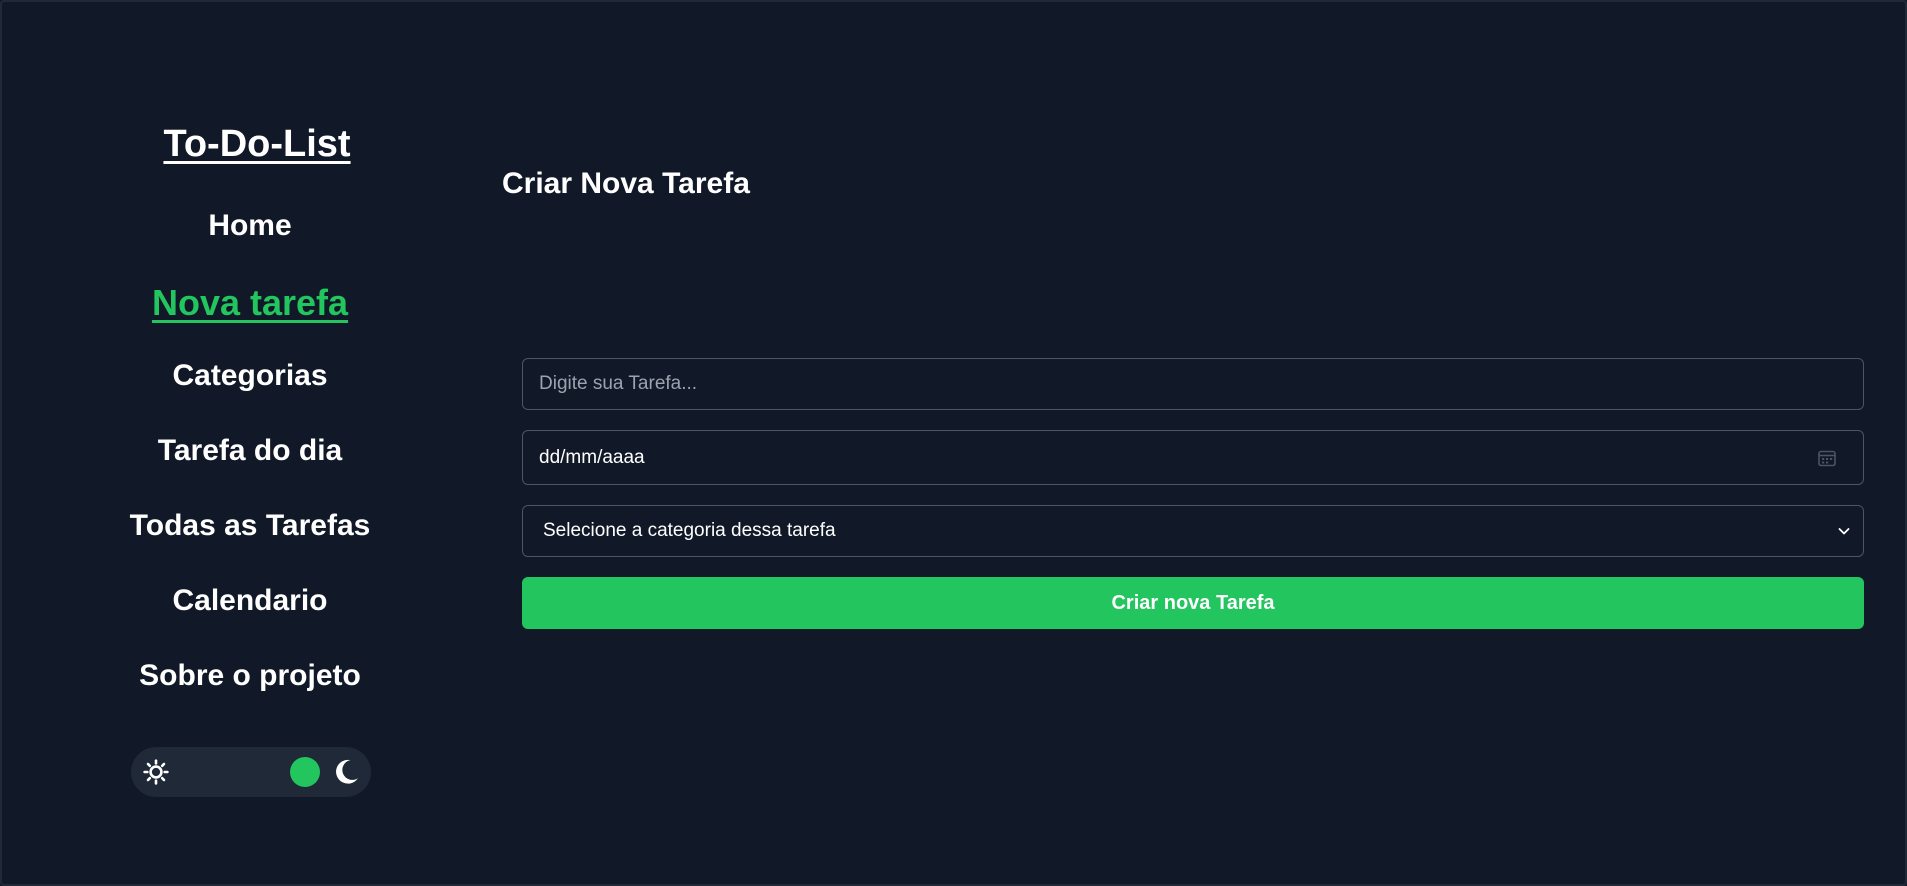 The image size is (1907, 886). Describe the element at coordinates (1193, 457) in the screenshot. I see `date-input: dd/mm/aaaa` at that location.